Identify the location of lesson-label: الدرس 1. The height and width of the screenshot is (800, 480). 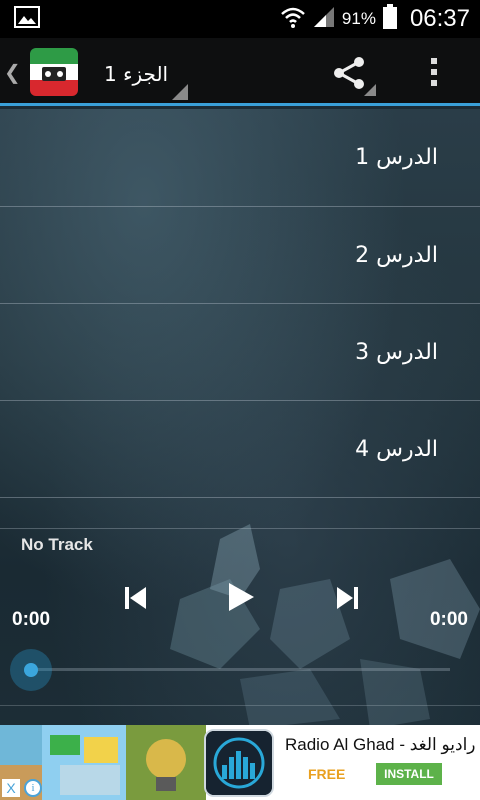
(396, 157).